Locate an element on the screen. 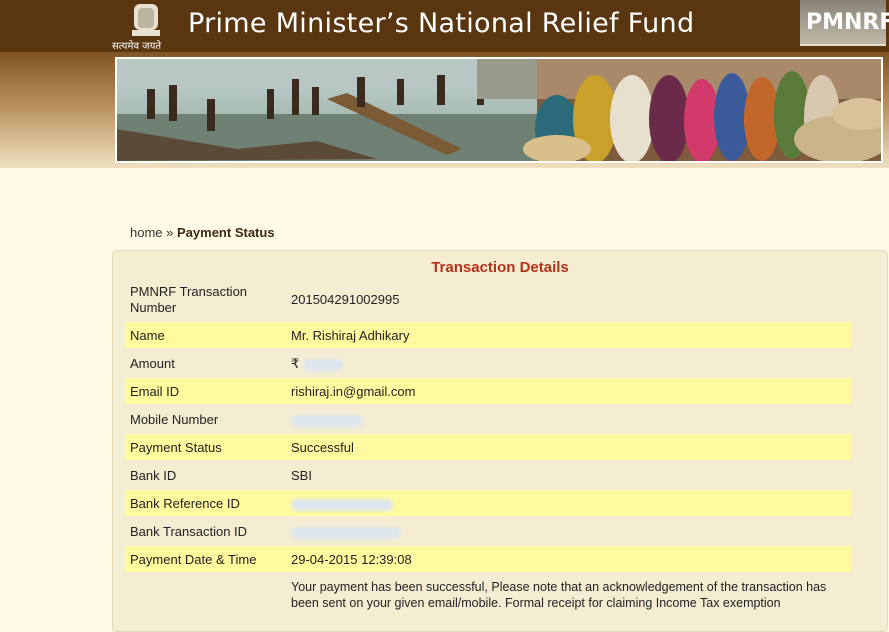 Image resolution: width=889 pixels, height=632 pixels. rupee-symbol: ₹ is located at coordinates (295, 363).